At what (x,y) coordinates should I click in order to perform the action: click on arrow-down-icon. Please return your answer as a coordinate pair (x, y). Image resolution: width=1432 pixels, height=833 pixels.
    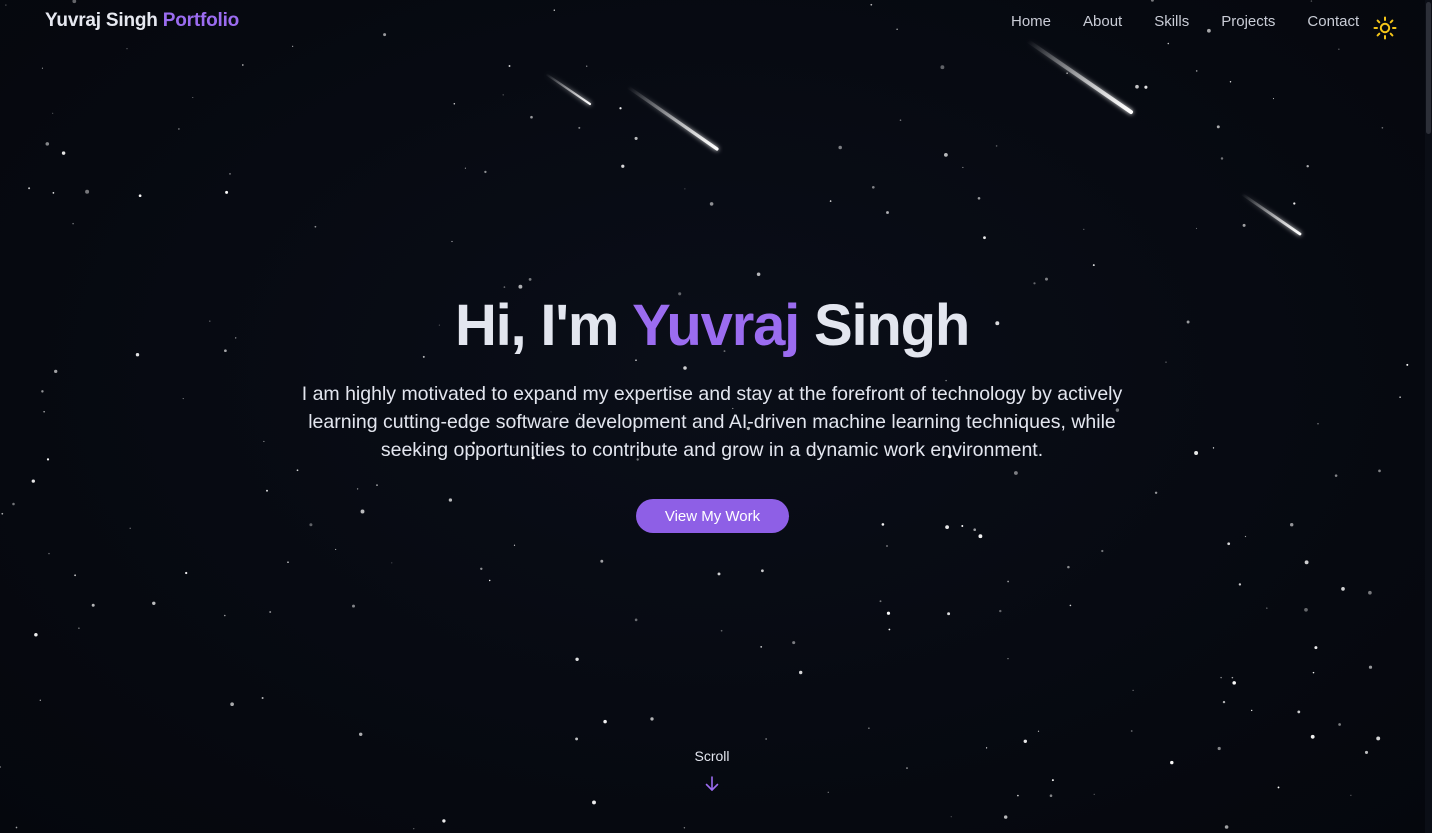
    Looking at the image, I should click on (712, 783).